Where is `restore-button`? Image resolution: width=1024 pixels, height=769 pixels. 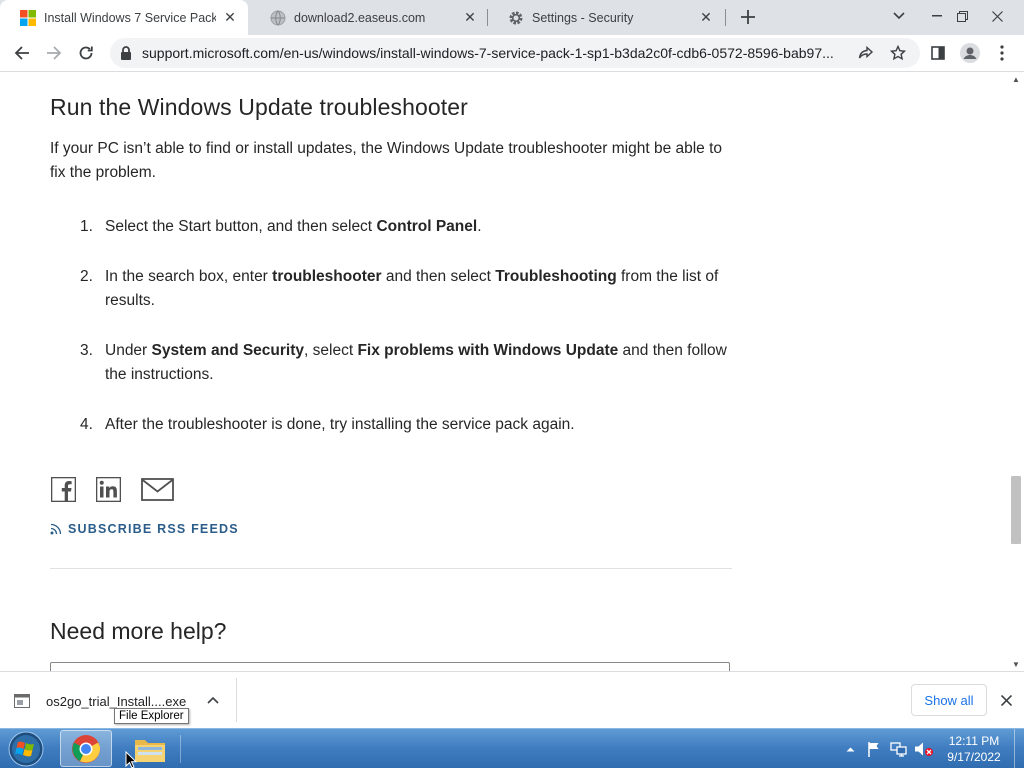 restore-button is located at coordinates (962, 16).